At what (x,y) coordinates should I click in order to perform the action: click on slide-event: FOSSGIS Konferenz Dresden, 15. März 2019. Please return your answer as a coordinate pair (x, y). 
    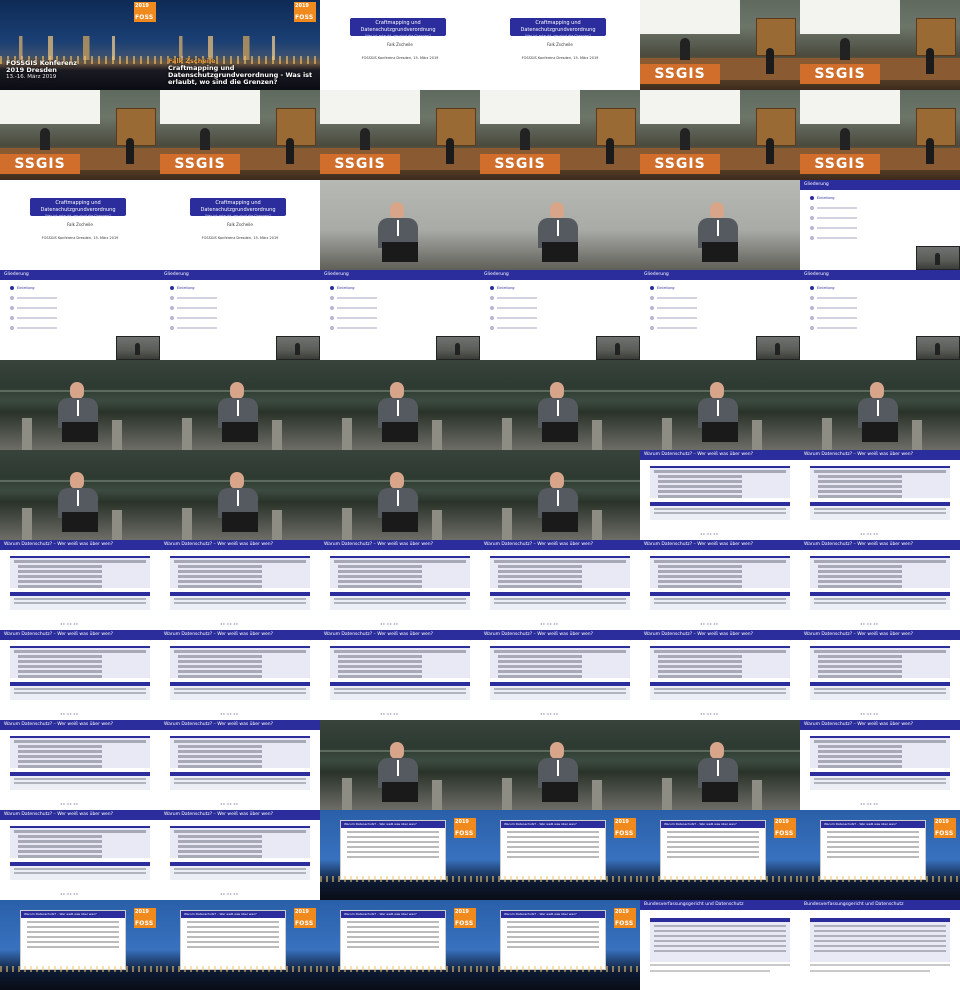
    Looking at the image, I should click on (240, 238).